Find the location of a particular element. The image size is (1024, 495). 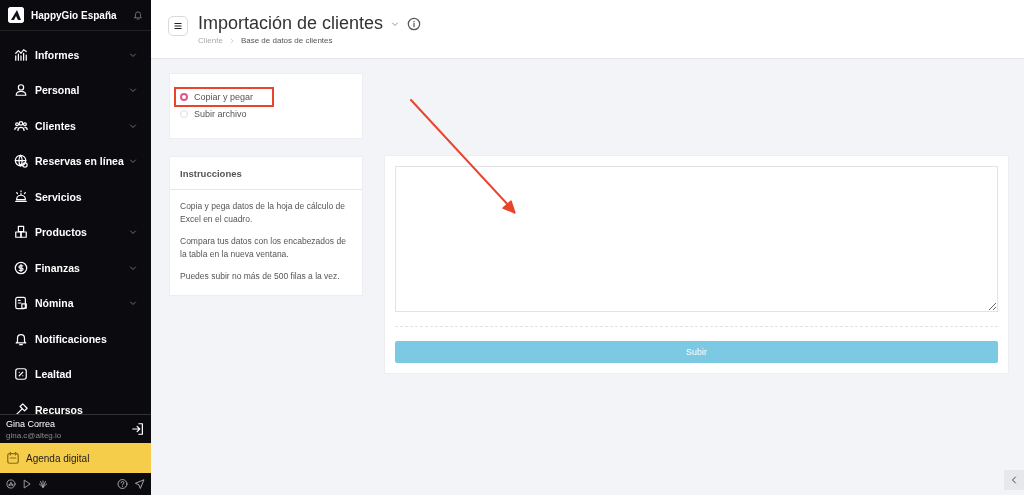

nav-item: Notificaciones is located at coordinates (75, 339).